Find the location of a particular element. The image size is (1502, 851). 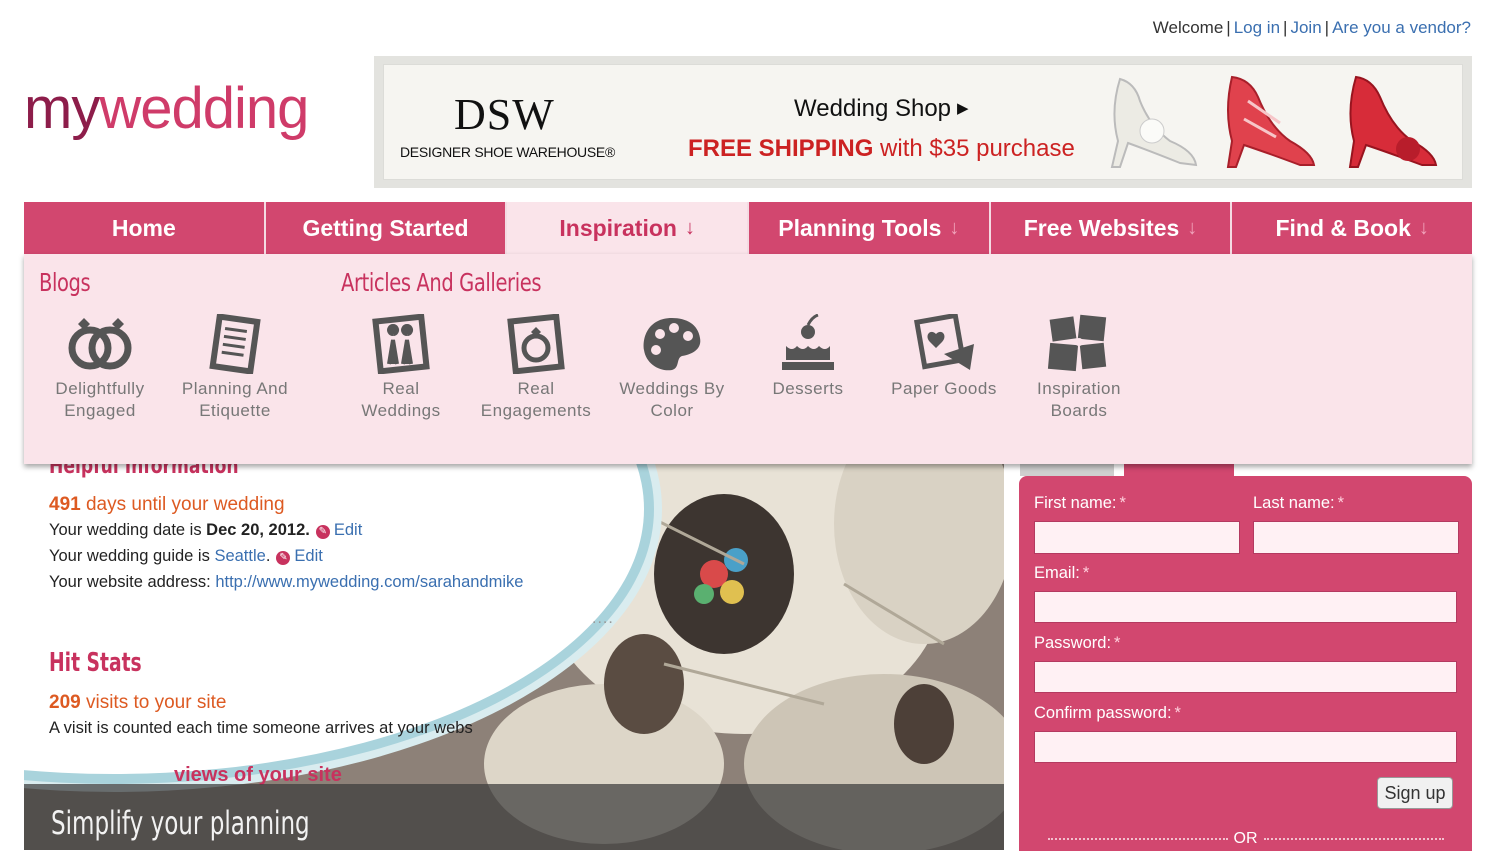

checklist-icon is located at coordinates (235, 344).